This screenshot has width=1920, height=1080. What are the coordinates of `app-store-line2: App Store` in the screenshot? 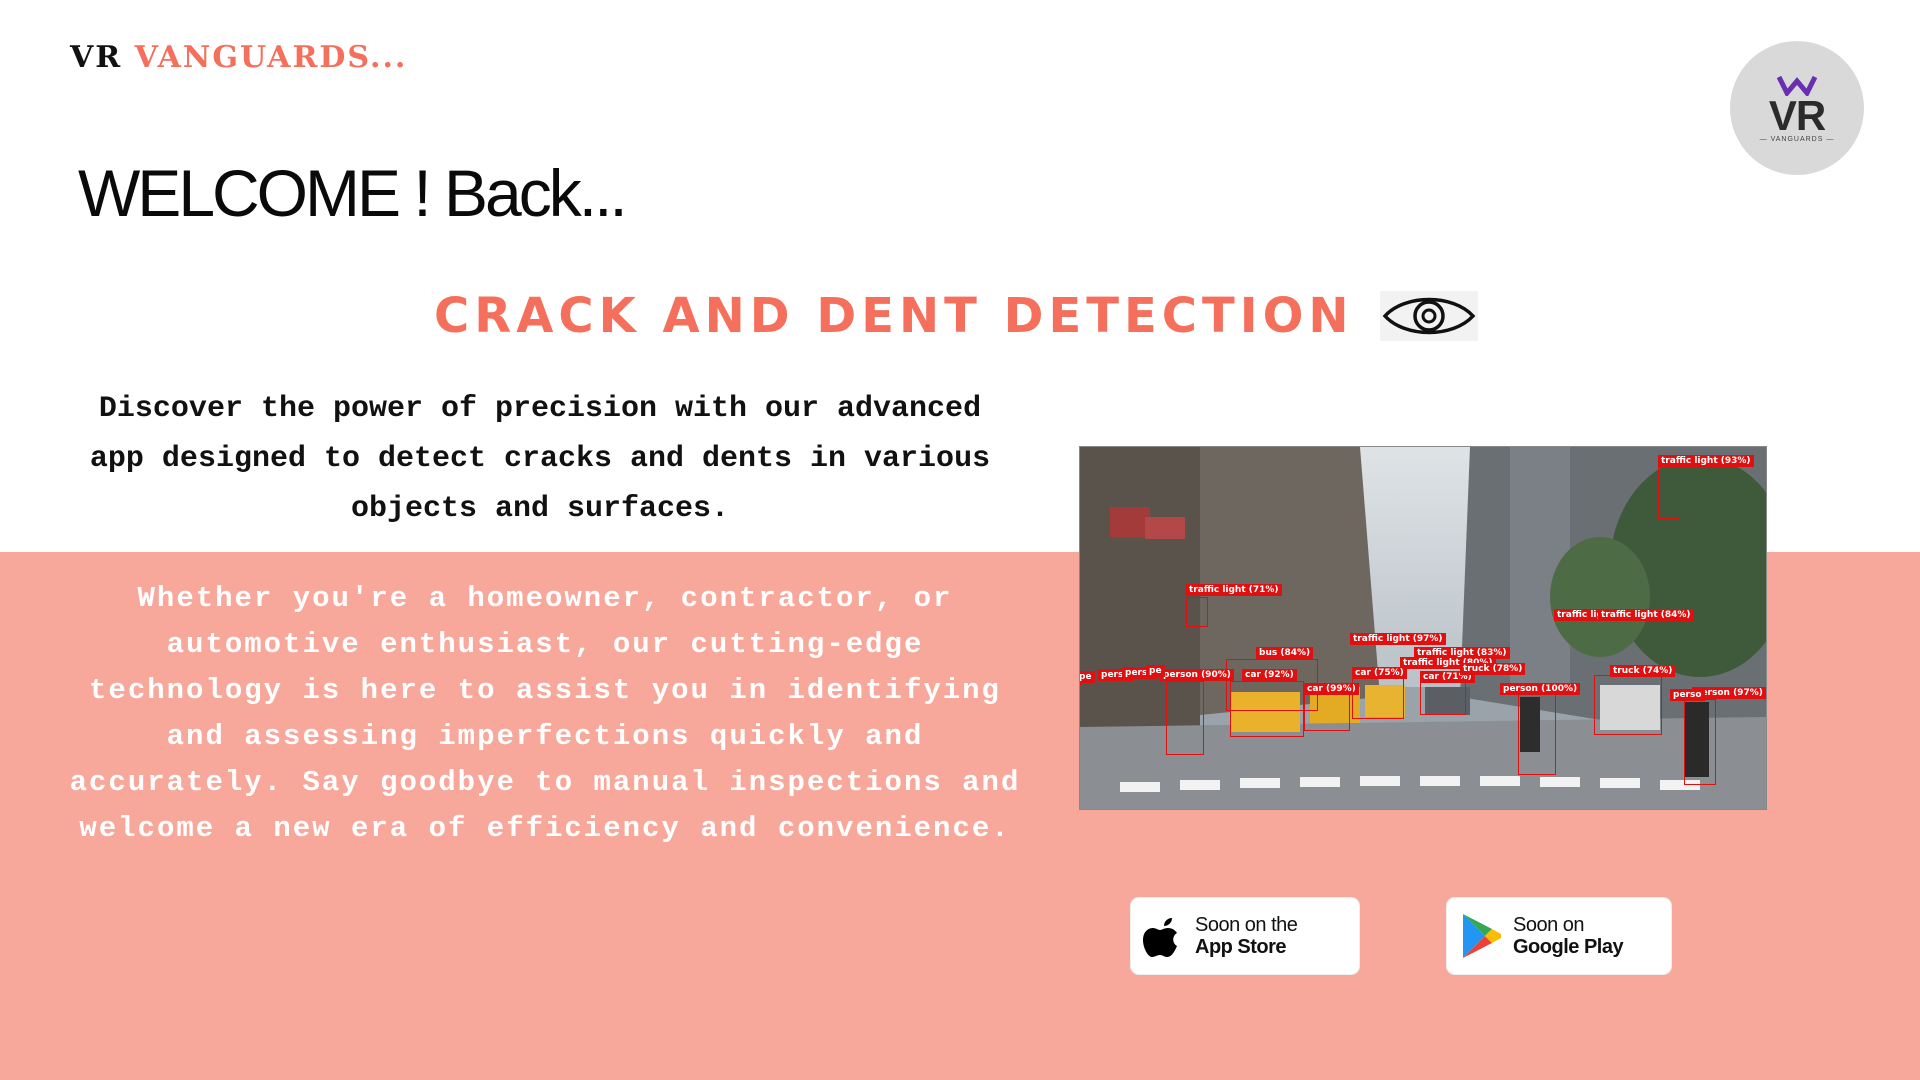 It's located at (1241, 947).